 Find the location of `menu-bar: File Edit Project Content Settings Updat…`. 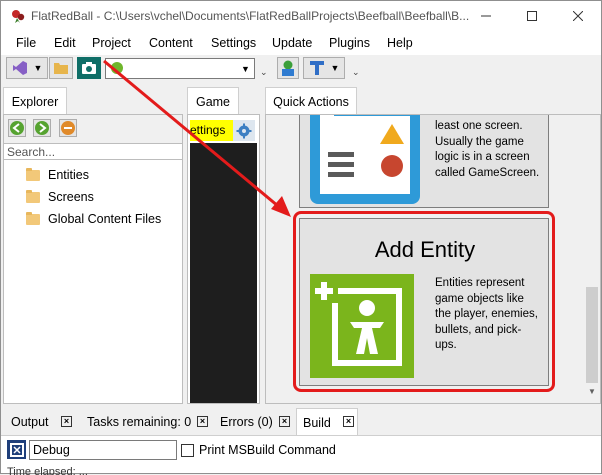

menu-bar: File Edit Project Content Settings Updat… is located at coordinates (301, 43).